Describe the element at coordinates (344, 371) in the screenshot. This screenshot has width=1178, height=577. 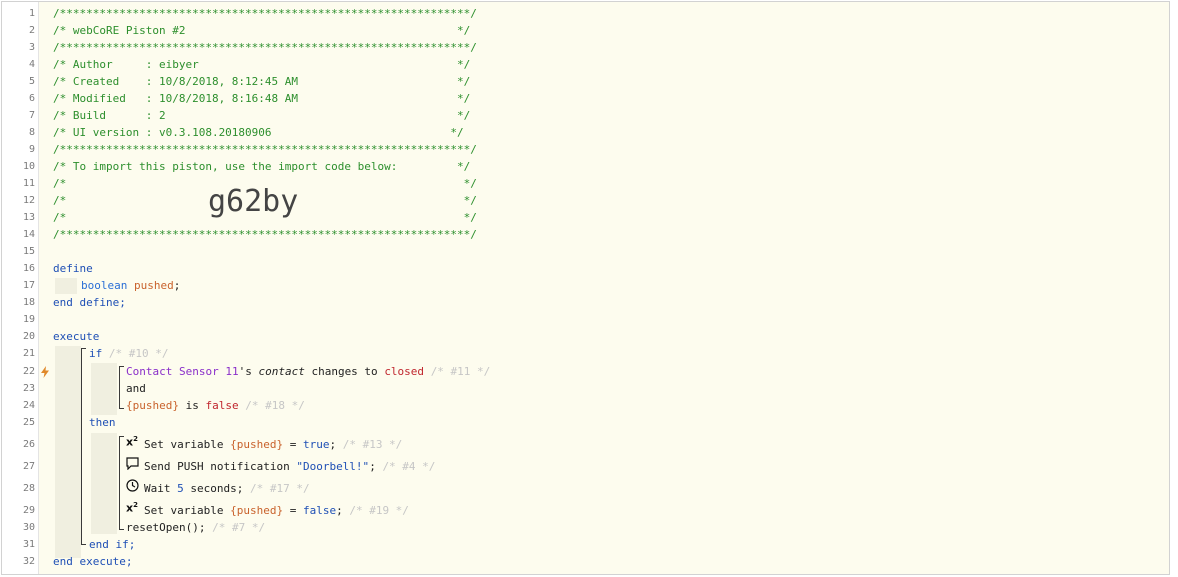
I see `comparison-operator: changes to` at that location.